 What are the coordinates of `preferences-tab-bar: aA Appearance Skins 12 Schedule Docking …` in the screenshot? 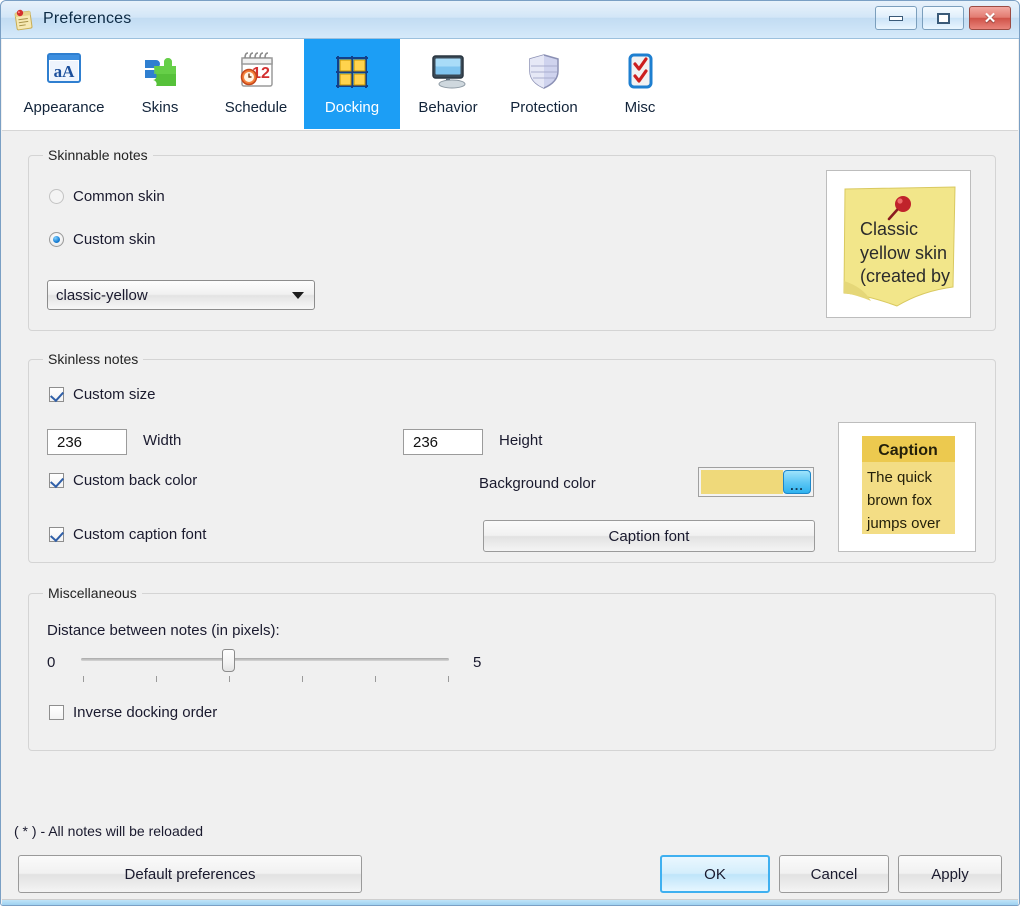 It's located at (510, 85).